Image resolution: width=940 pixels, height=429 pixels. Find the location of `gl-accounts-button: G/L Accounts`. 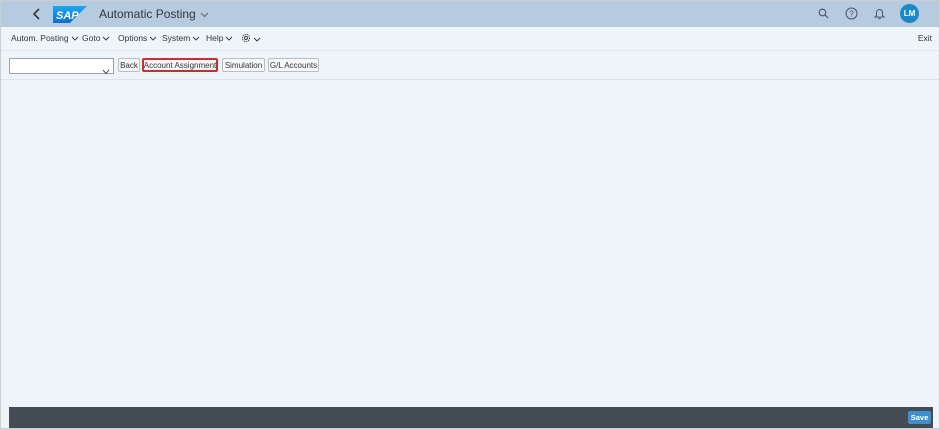

gl-accounts-button: G/L Accounts is located at coordinates (293, 65).